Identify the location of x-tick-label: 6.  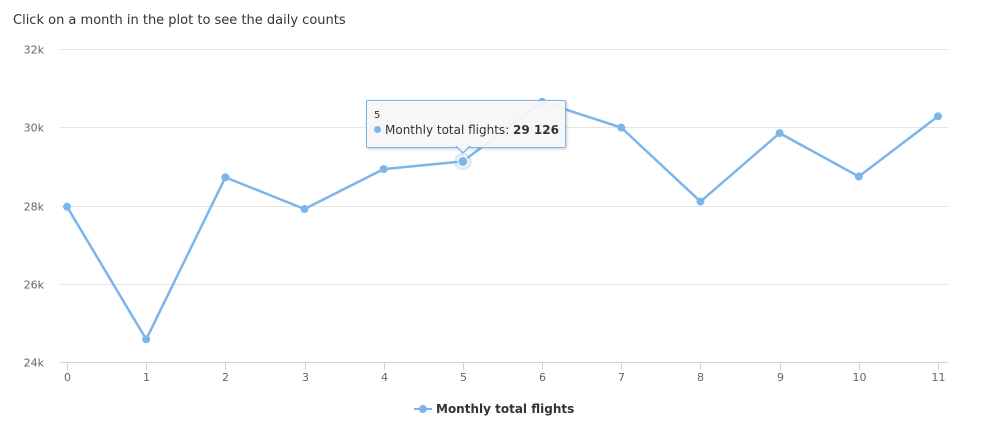
(542, 377).